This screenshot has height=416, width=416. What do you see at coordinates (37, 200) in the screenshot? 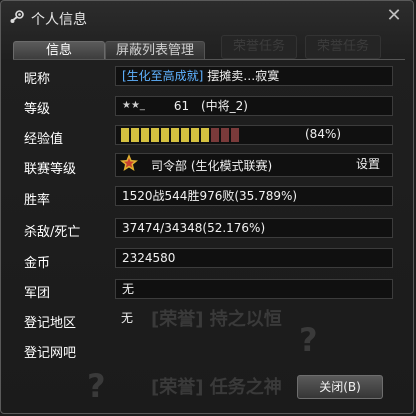
I see `win-rate-label: 胜率` at bounding box center [37, 200].